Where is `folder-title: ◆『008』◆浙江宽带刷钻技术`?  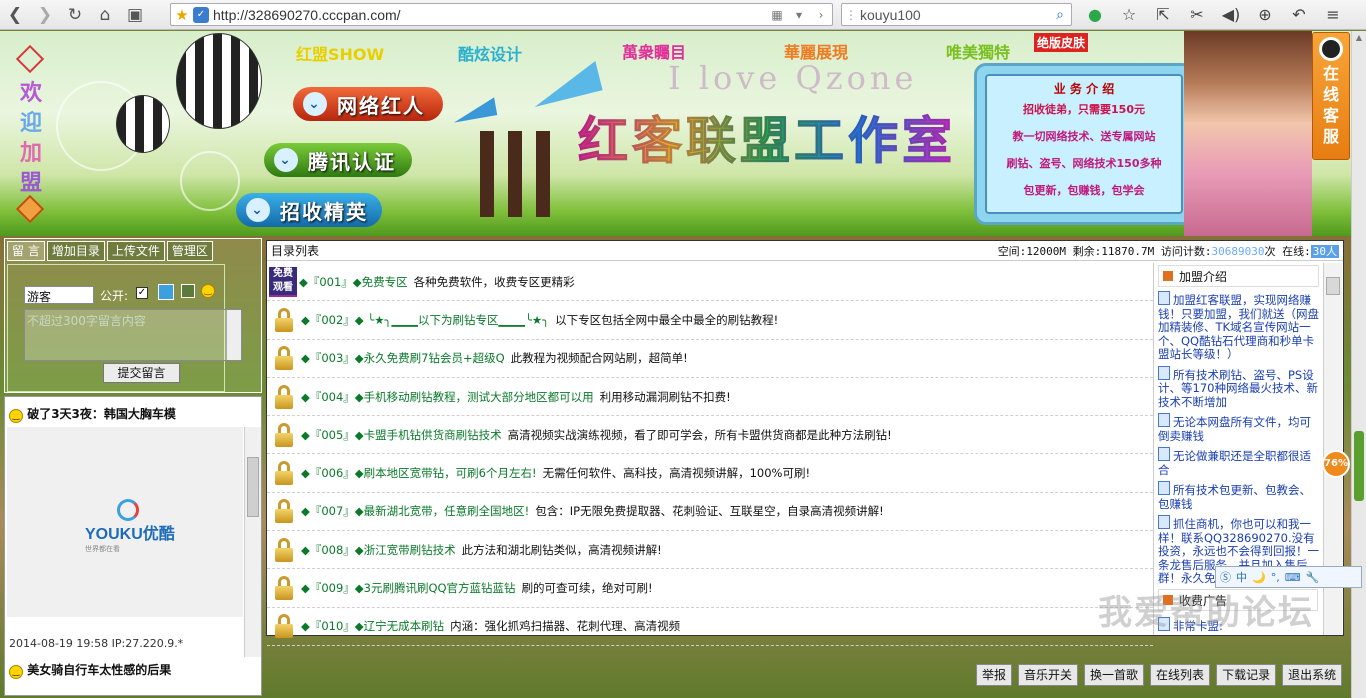 folder-title: ◆『008』◆浙江宽带刷钻技术 is located at coordinates (378, 550).